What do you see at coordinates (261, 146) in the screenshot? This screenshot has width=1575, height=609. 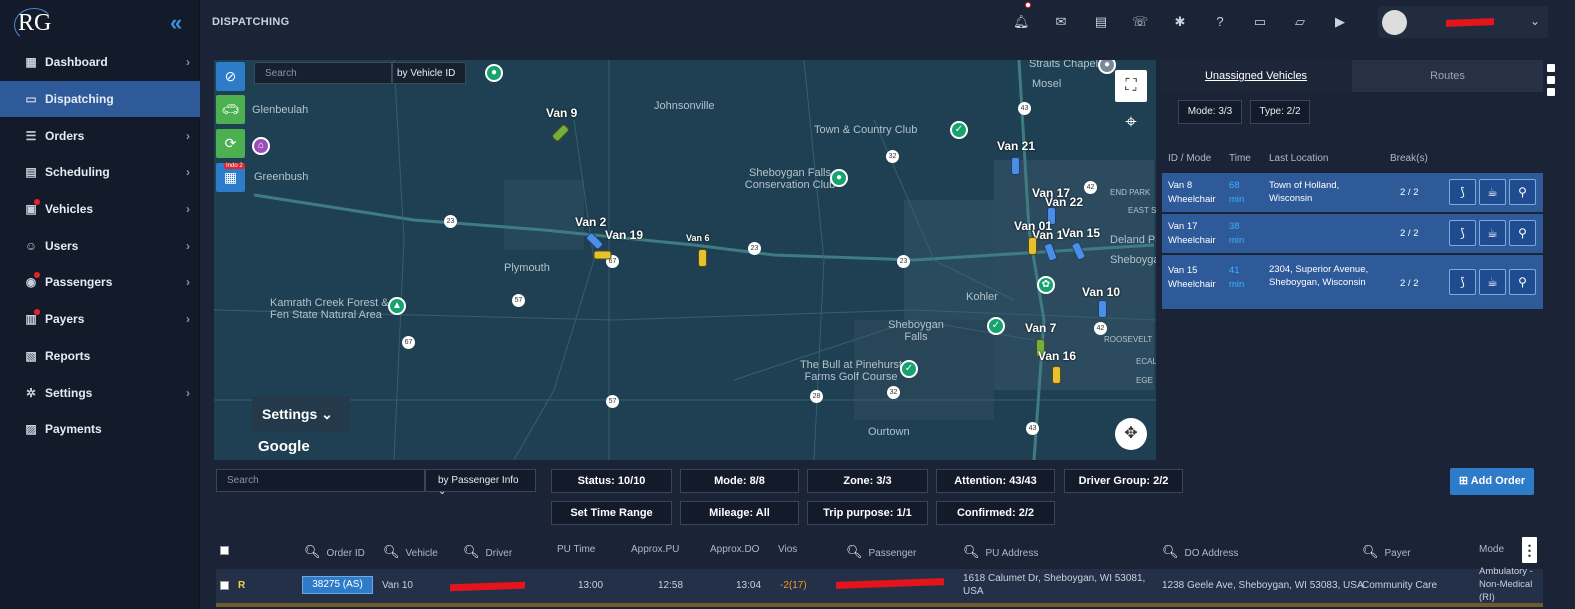 I see `building-pin-icon: ⌂` at bounding box center [261, 146].